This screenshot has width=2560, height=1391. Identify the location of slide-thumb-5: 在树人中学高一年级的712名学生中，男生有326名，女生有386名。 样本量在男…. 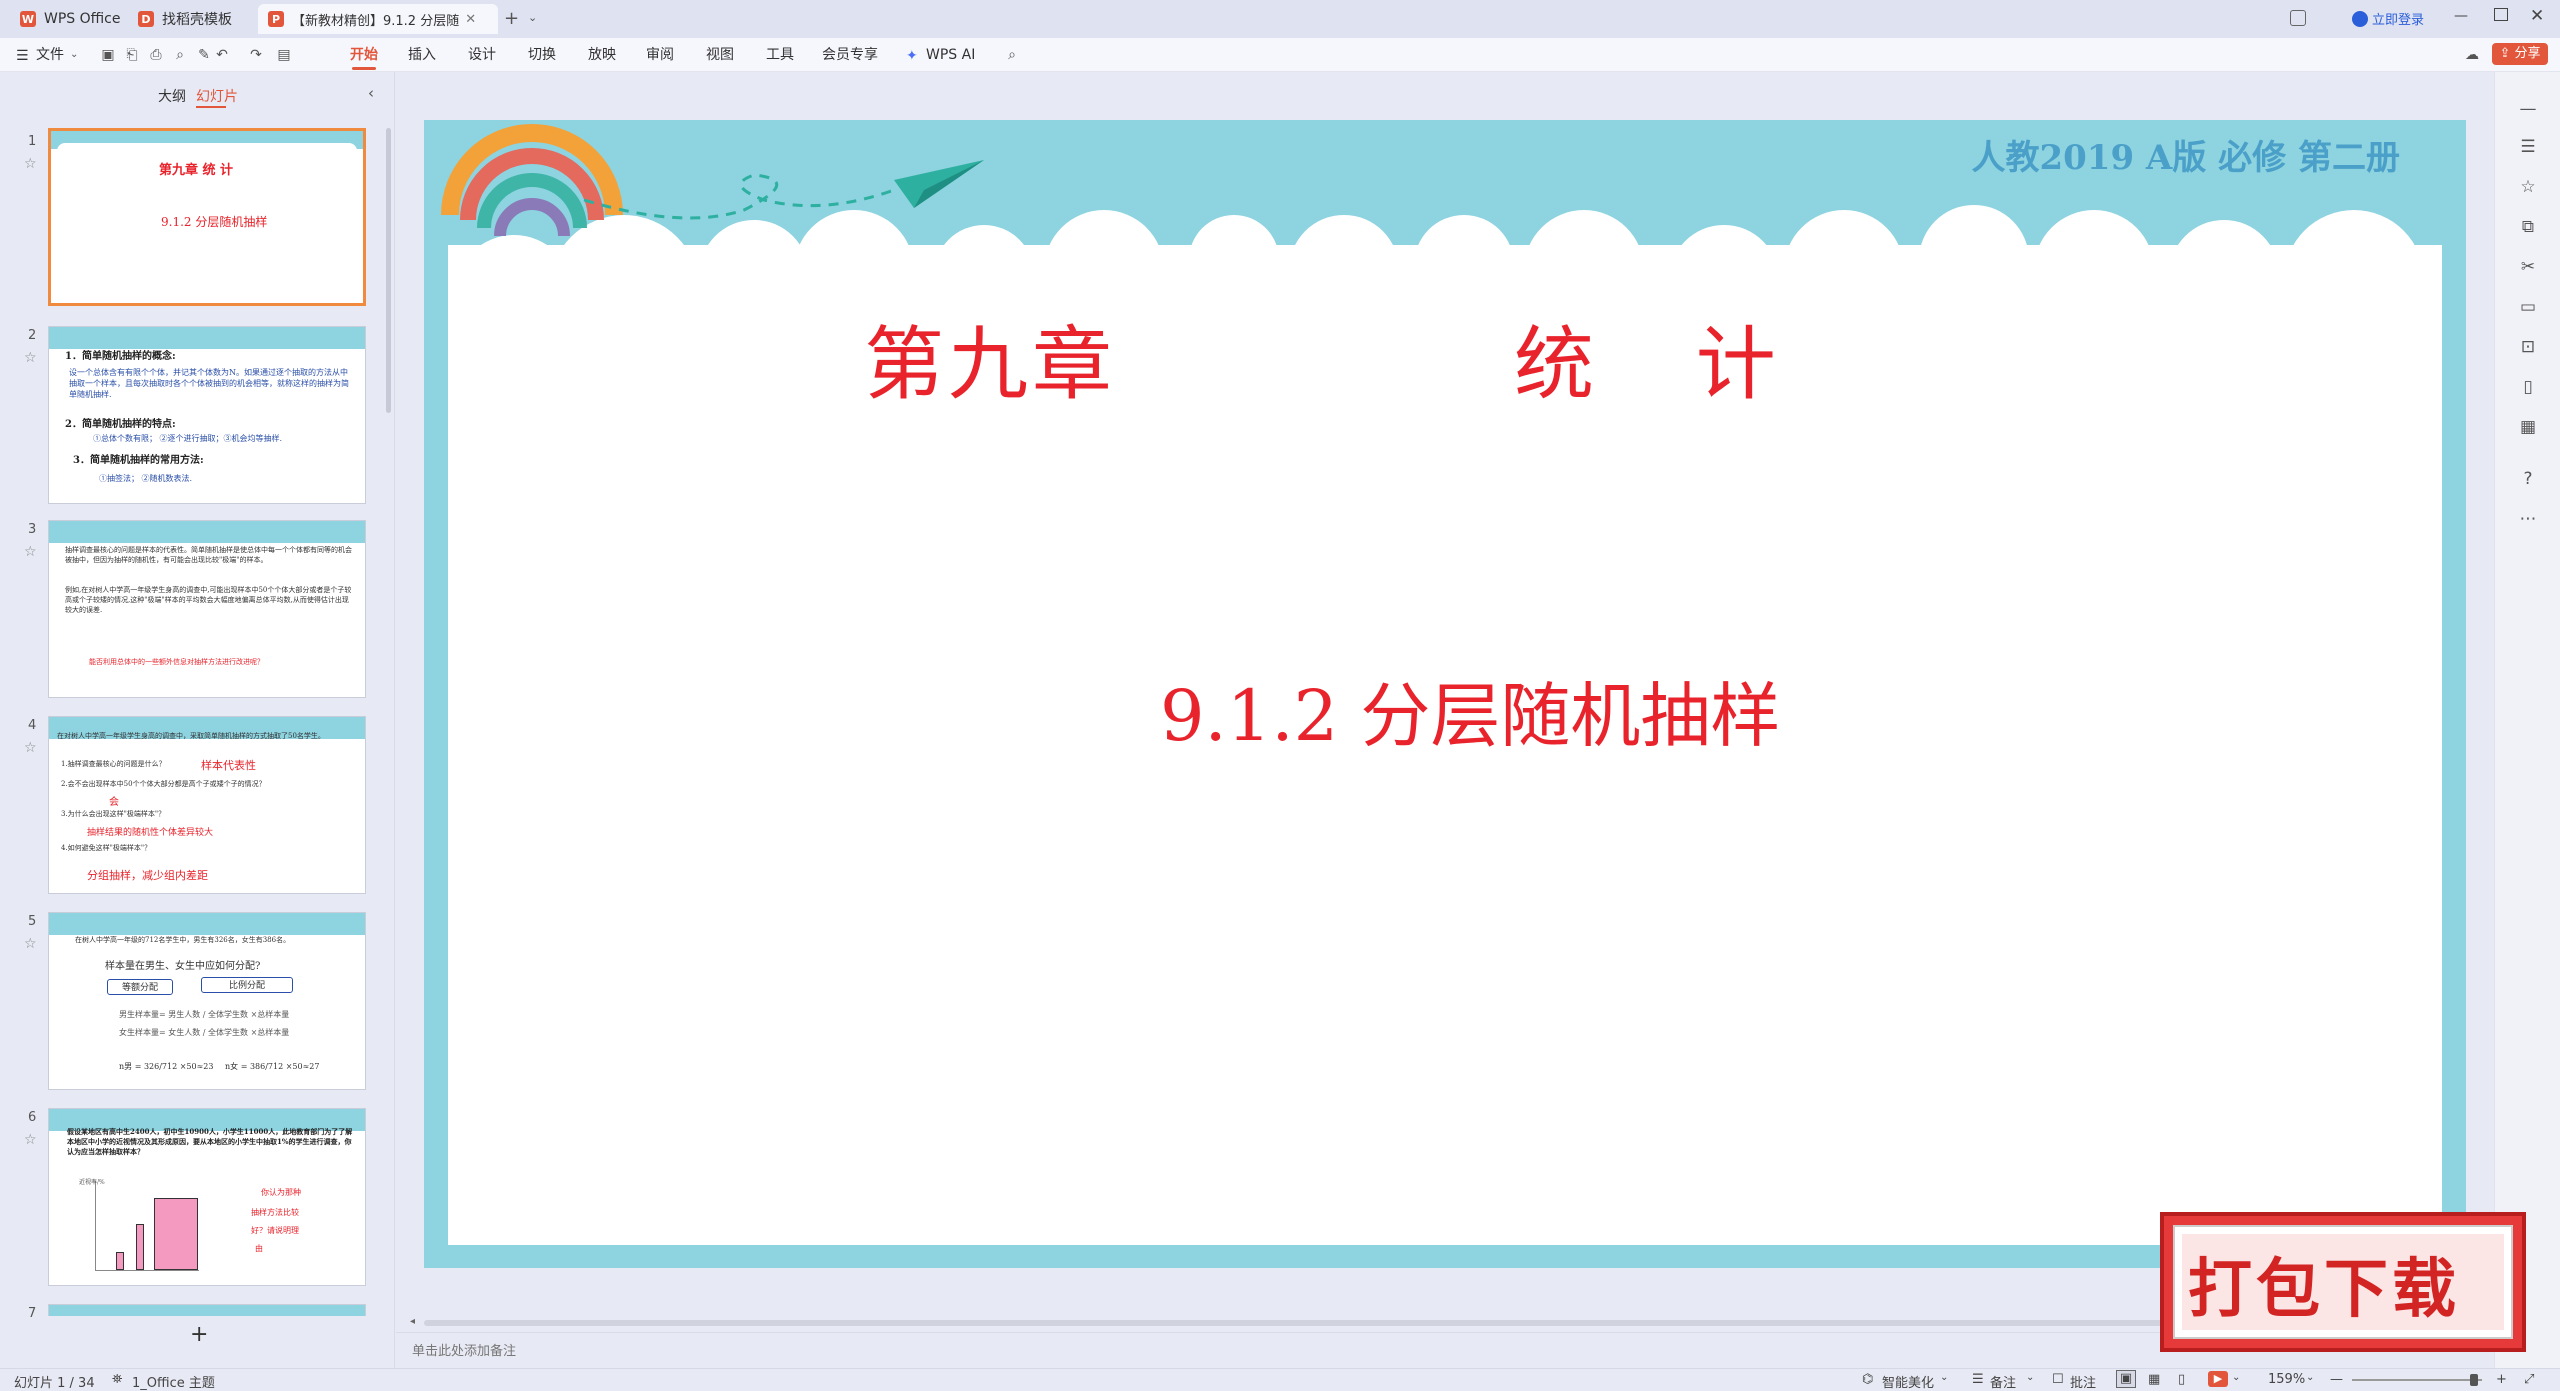
(207, 1001).